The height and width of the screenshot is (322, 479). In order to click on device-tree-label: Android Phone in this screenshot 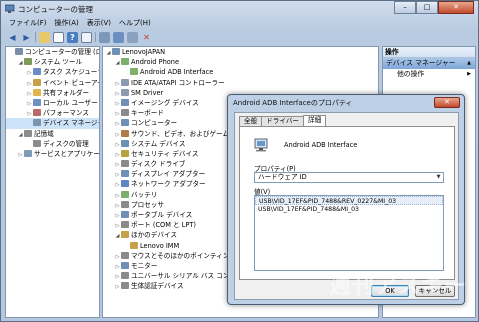, I will do `click(155, 62)`.